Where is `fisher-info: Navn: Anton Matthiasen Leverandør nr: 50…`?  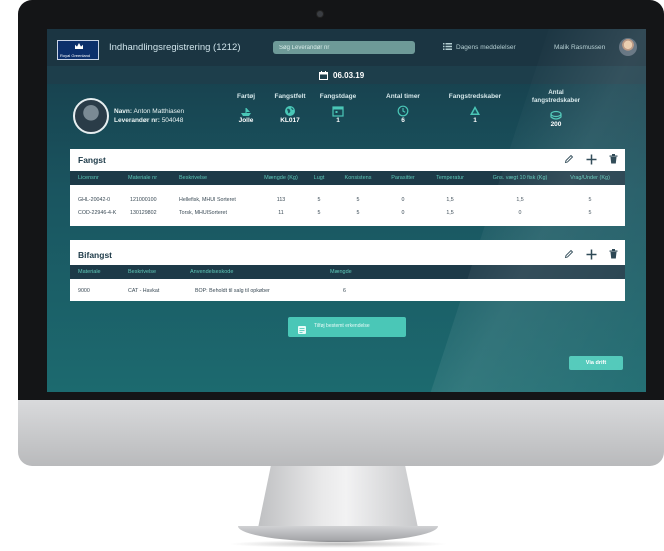
fisher-info: Navn: Anton Matthiasen Leverandør nr: 50… is located at coordinates (346, 114).